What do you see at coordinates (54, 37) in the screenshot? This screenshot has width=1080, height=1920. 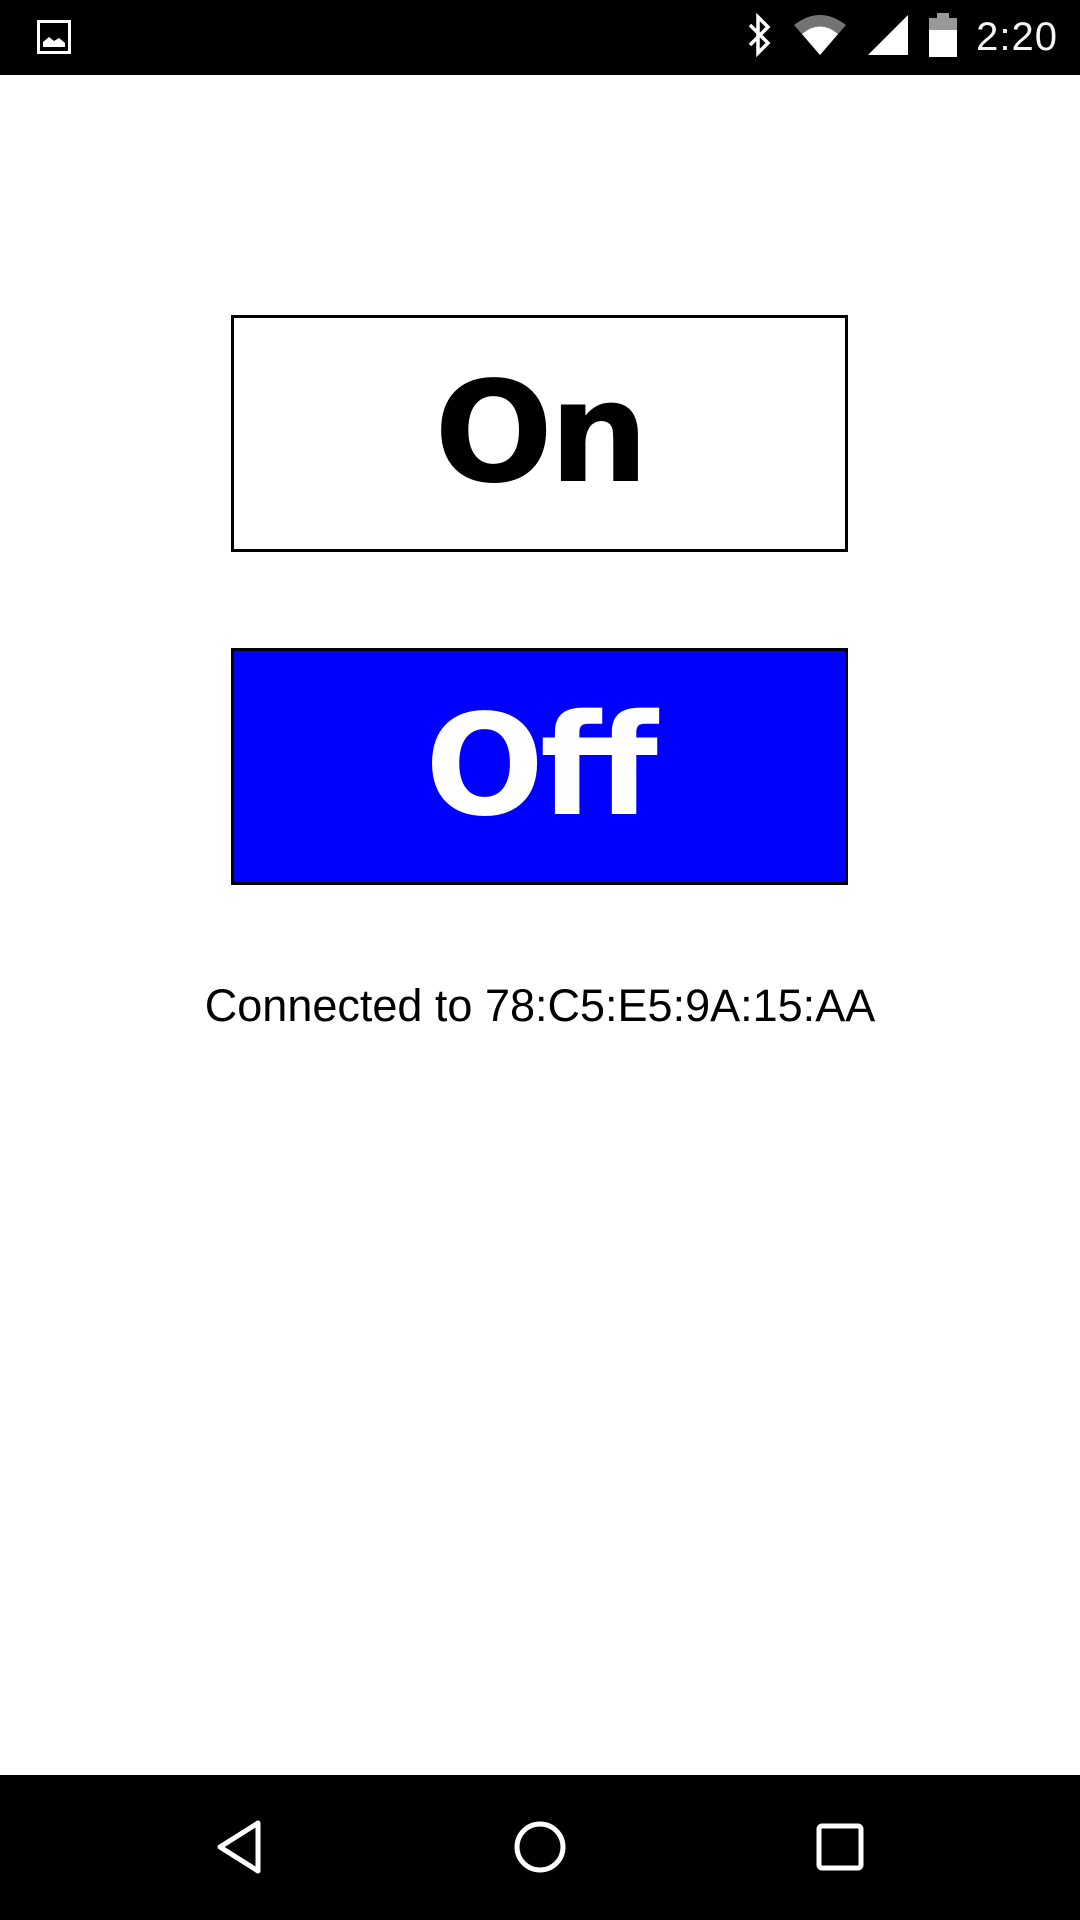 I see `image-icon` at bounding box center [54, 37].